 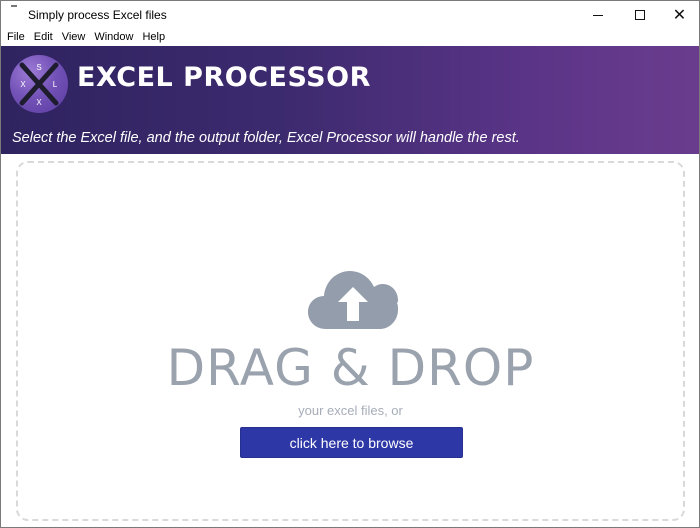 I want to click on close-button: ✕, so click(x=678, y=15).